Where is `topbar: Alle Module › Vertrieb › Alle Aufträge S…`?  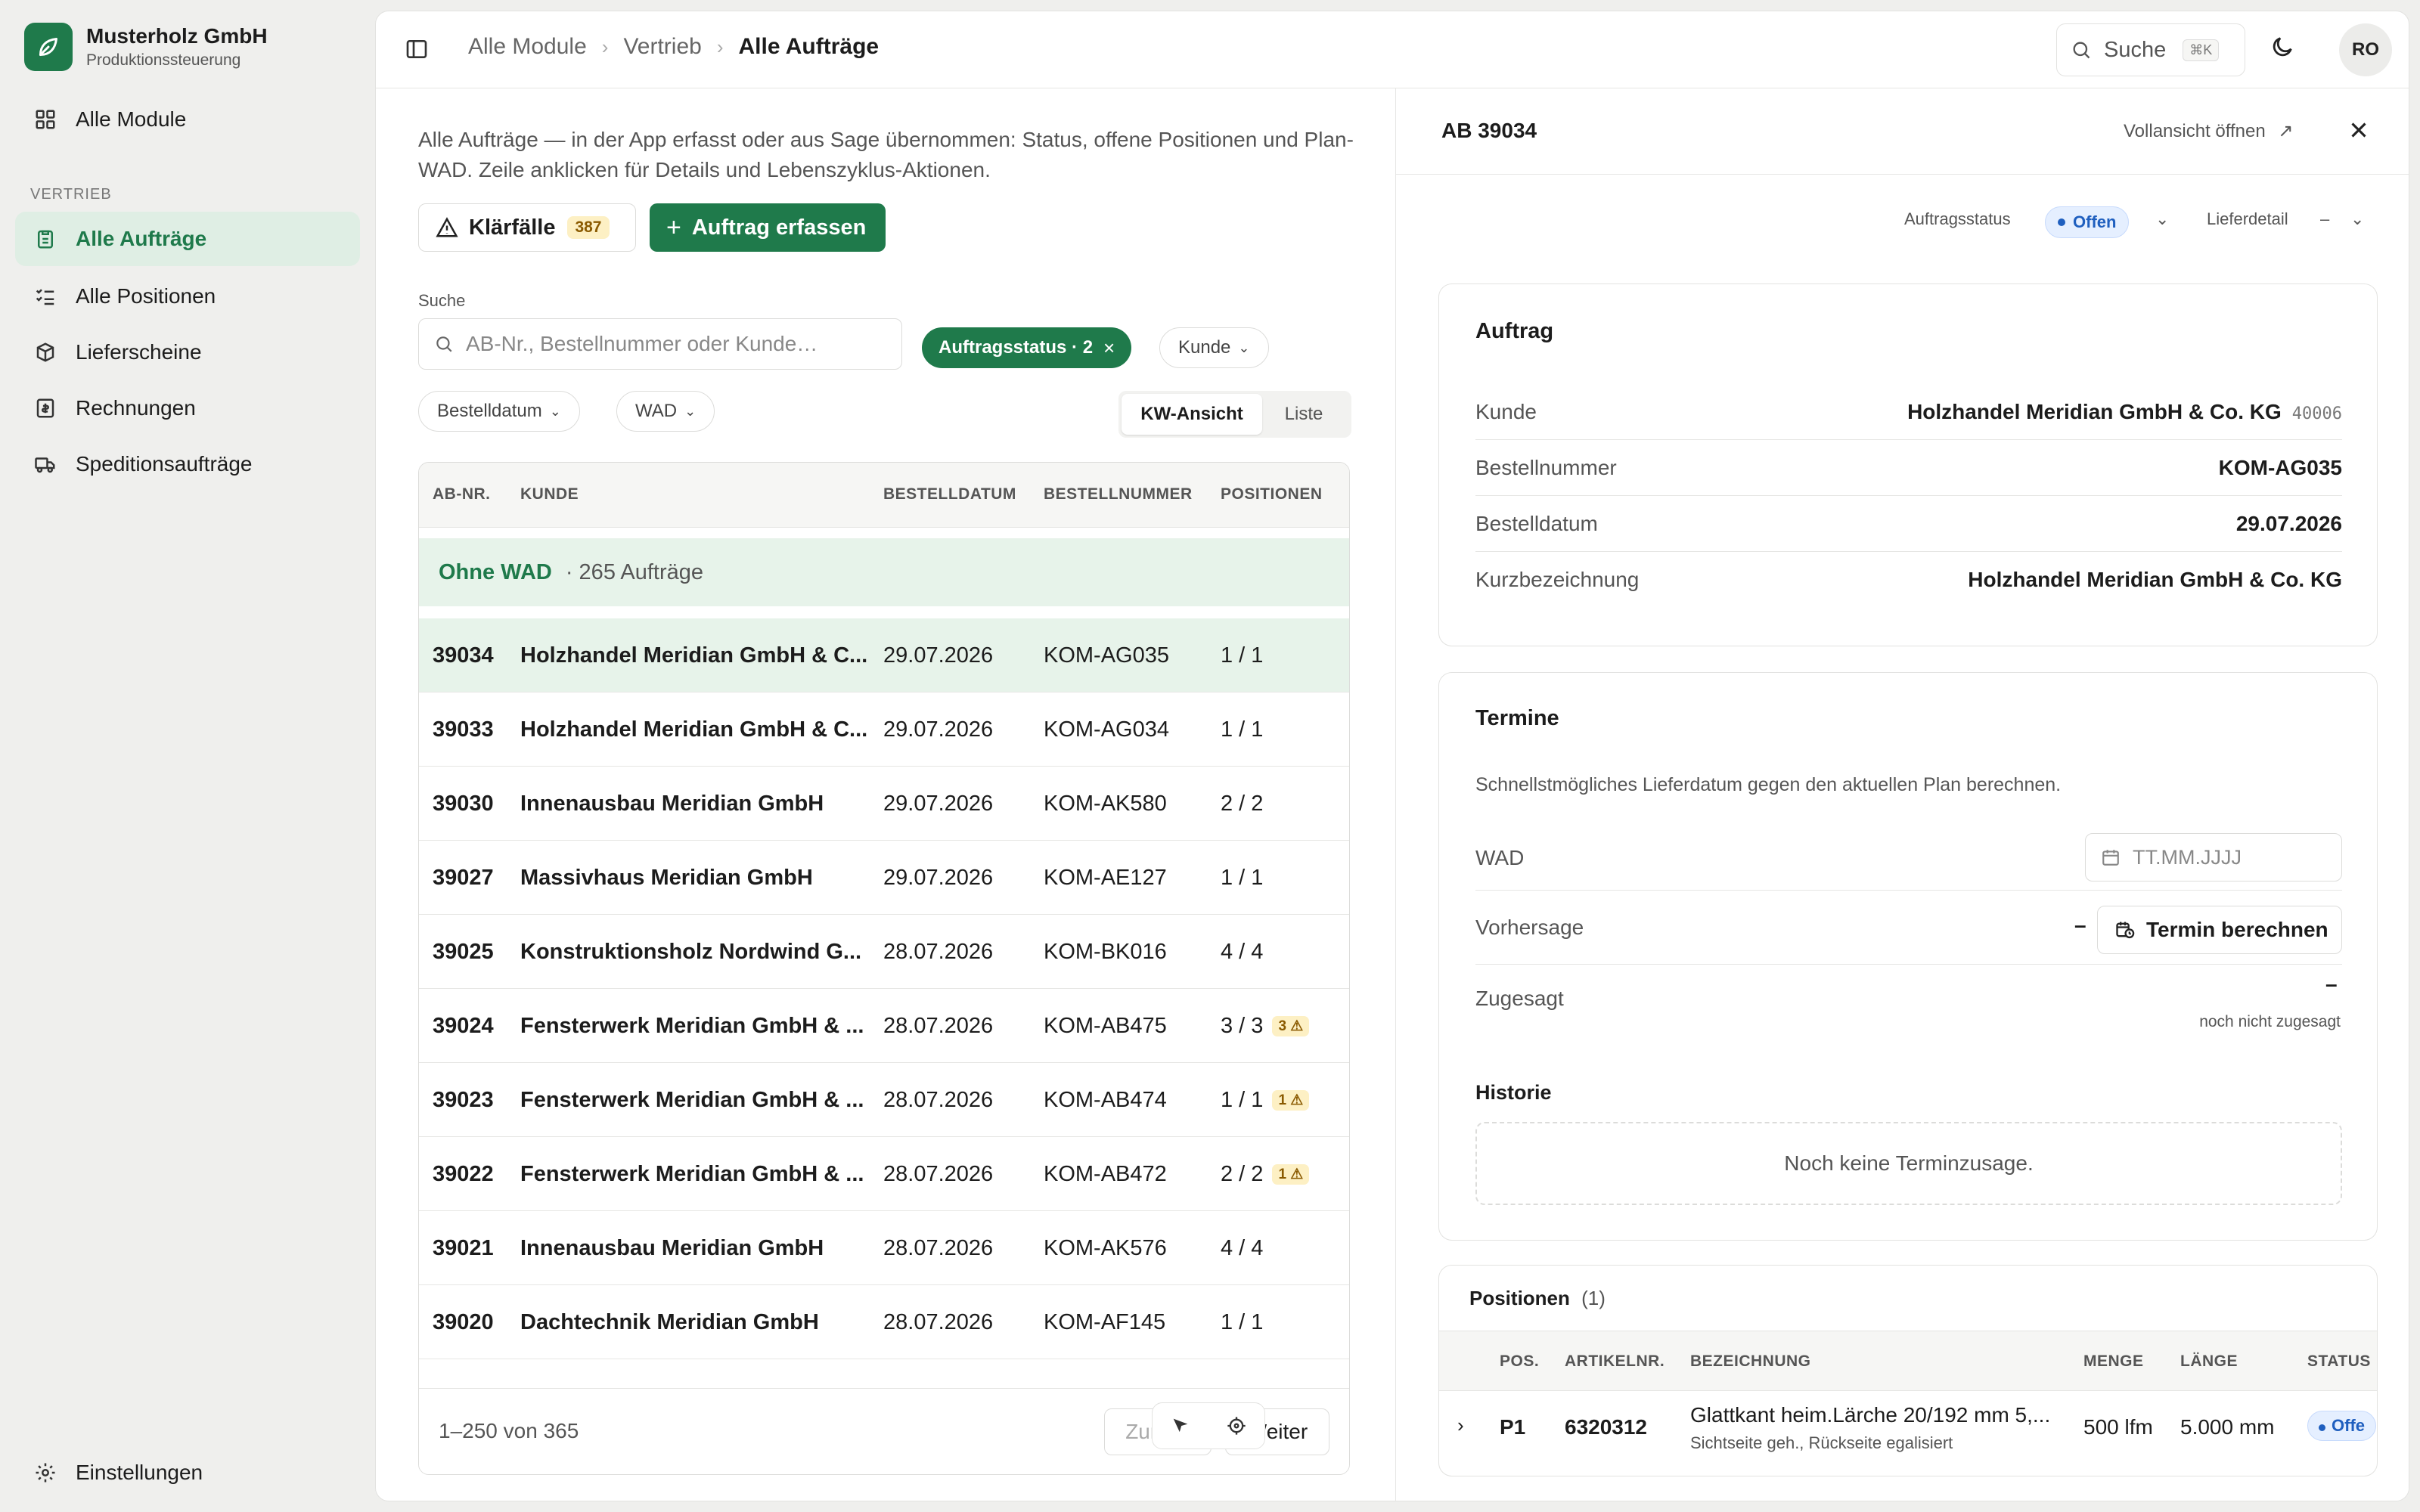
topbar: Alle Module › Vertrieb › Alle Aufträge S… is located at coordinates (1392, 50).